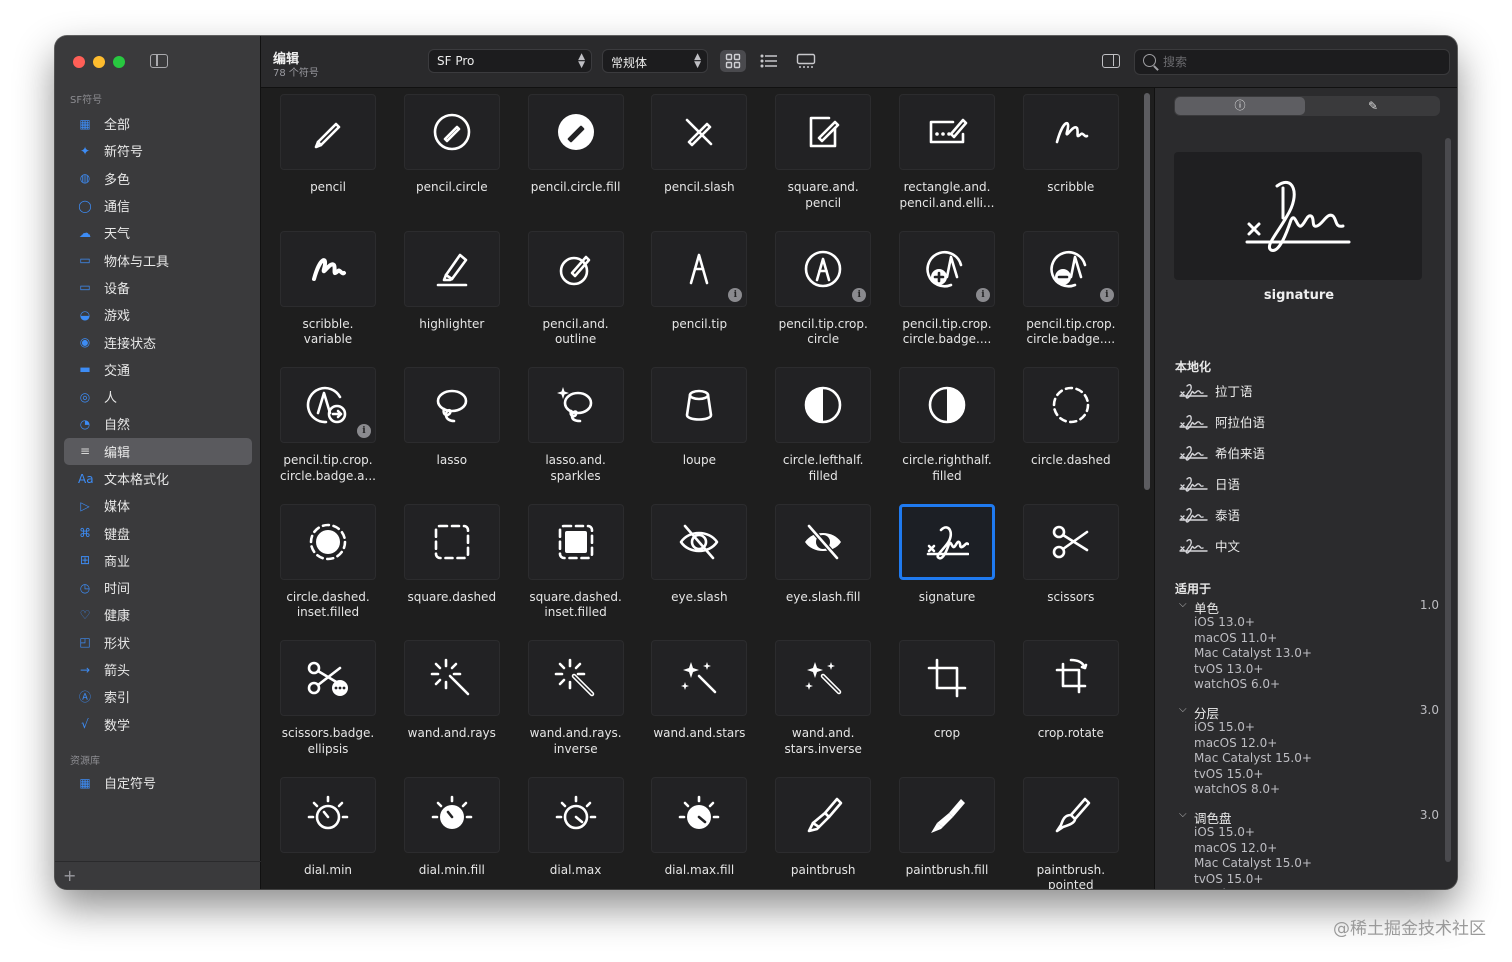 This screenshot has height=962, width=1512. What do you see at coordinates (323, 156) in the screenshot?
I see `symbol-tile: pencil` at bounding box center [323, 156].